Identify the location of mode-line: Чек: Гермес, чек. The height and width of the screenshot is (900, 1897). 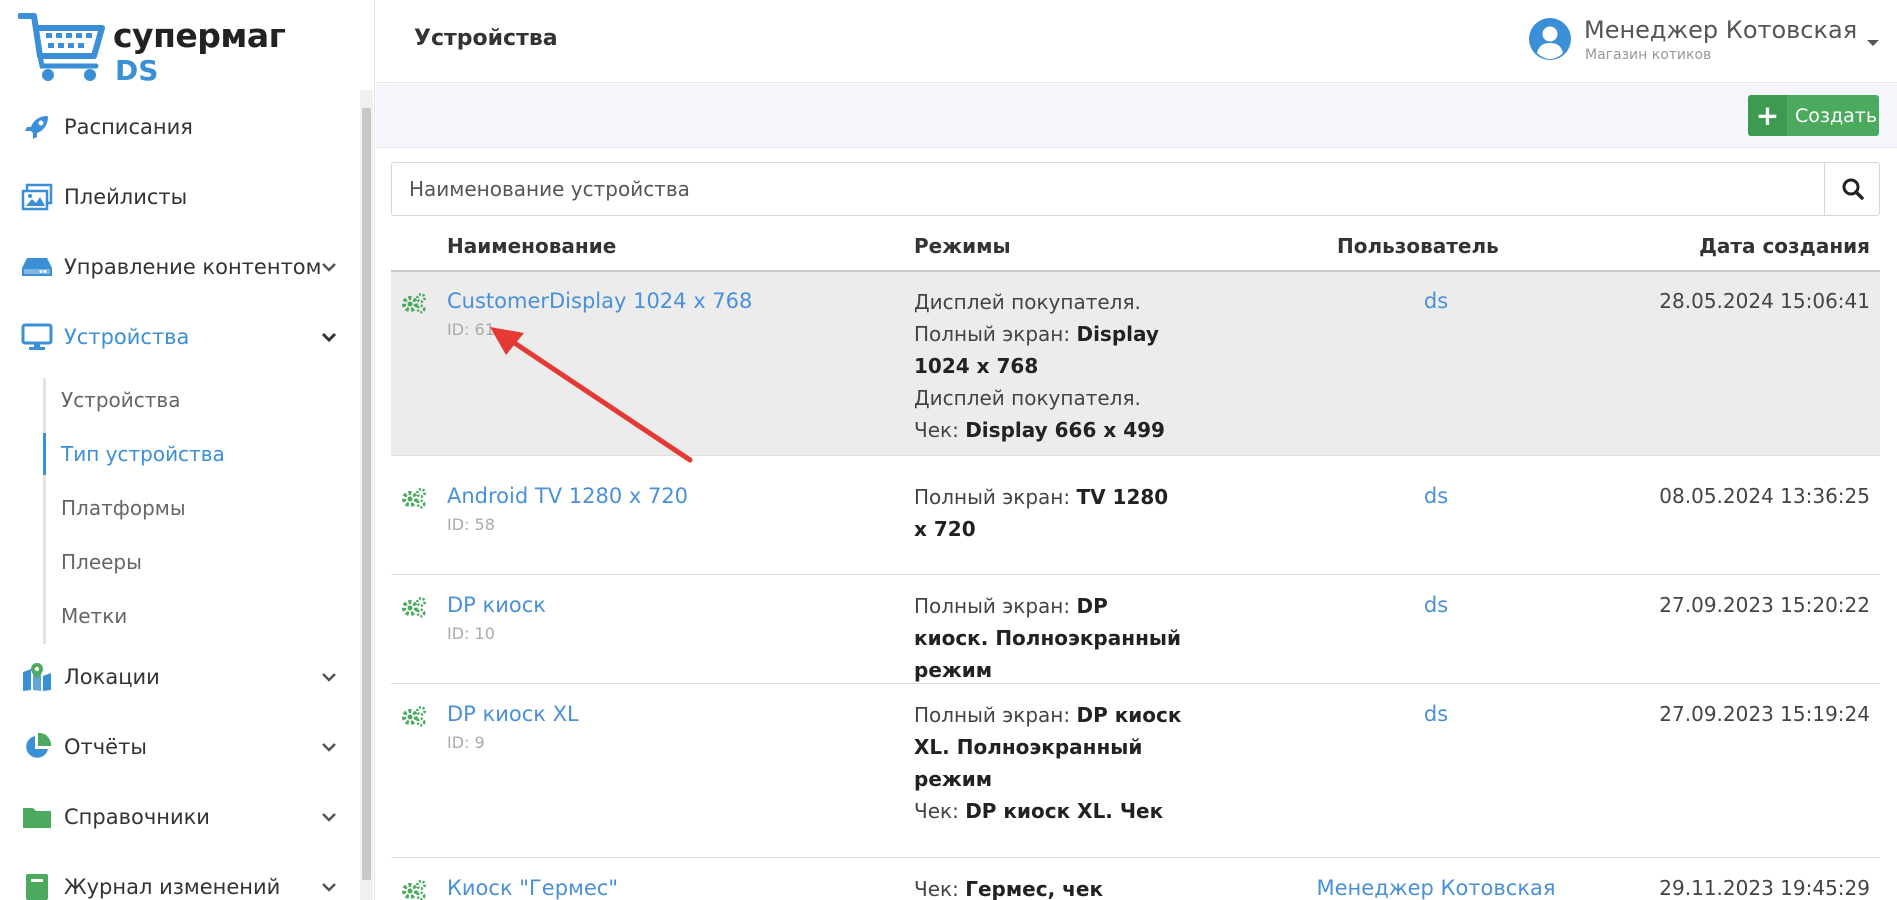
(1049, 886).